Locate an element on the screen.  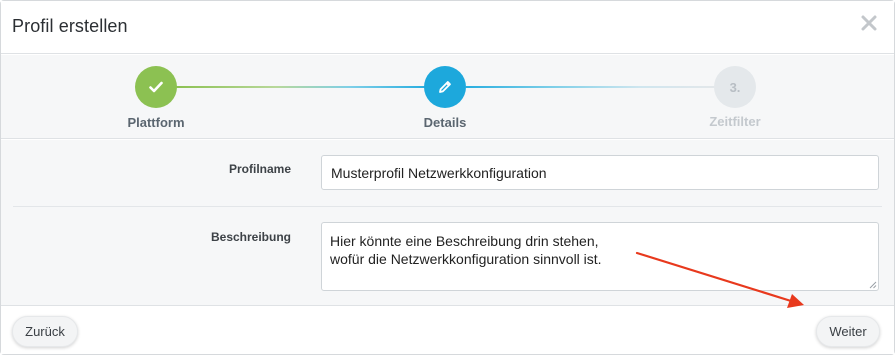
close-icon is located at coordinates (869, 23).